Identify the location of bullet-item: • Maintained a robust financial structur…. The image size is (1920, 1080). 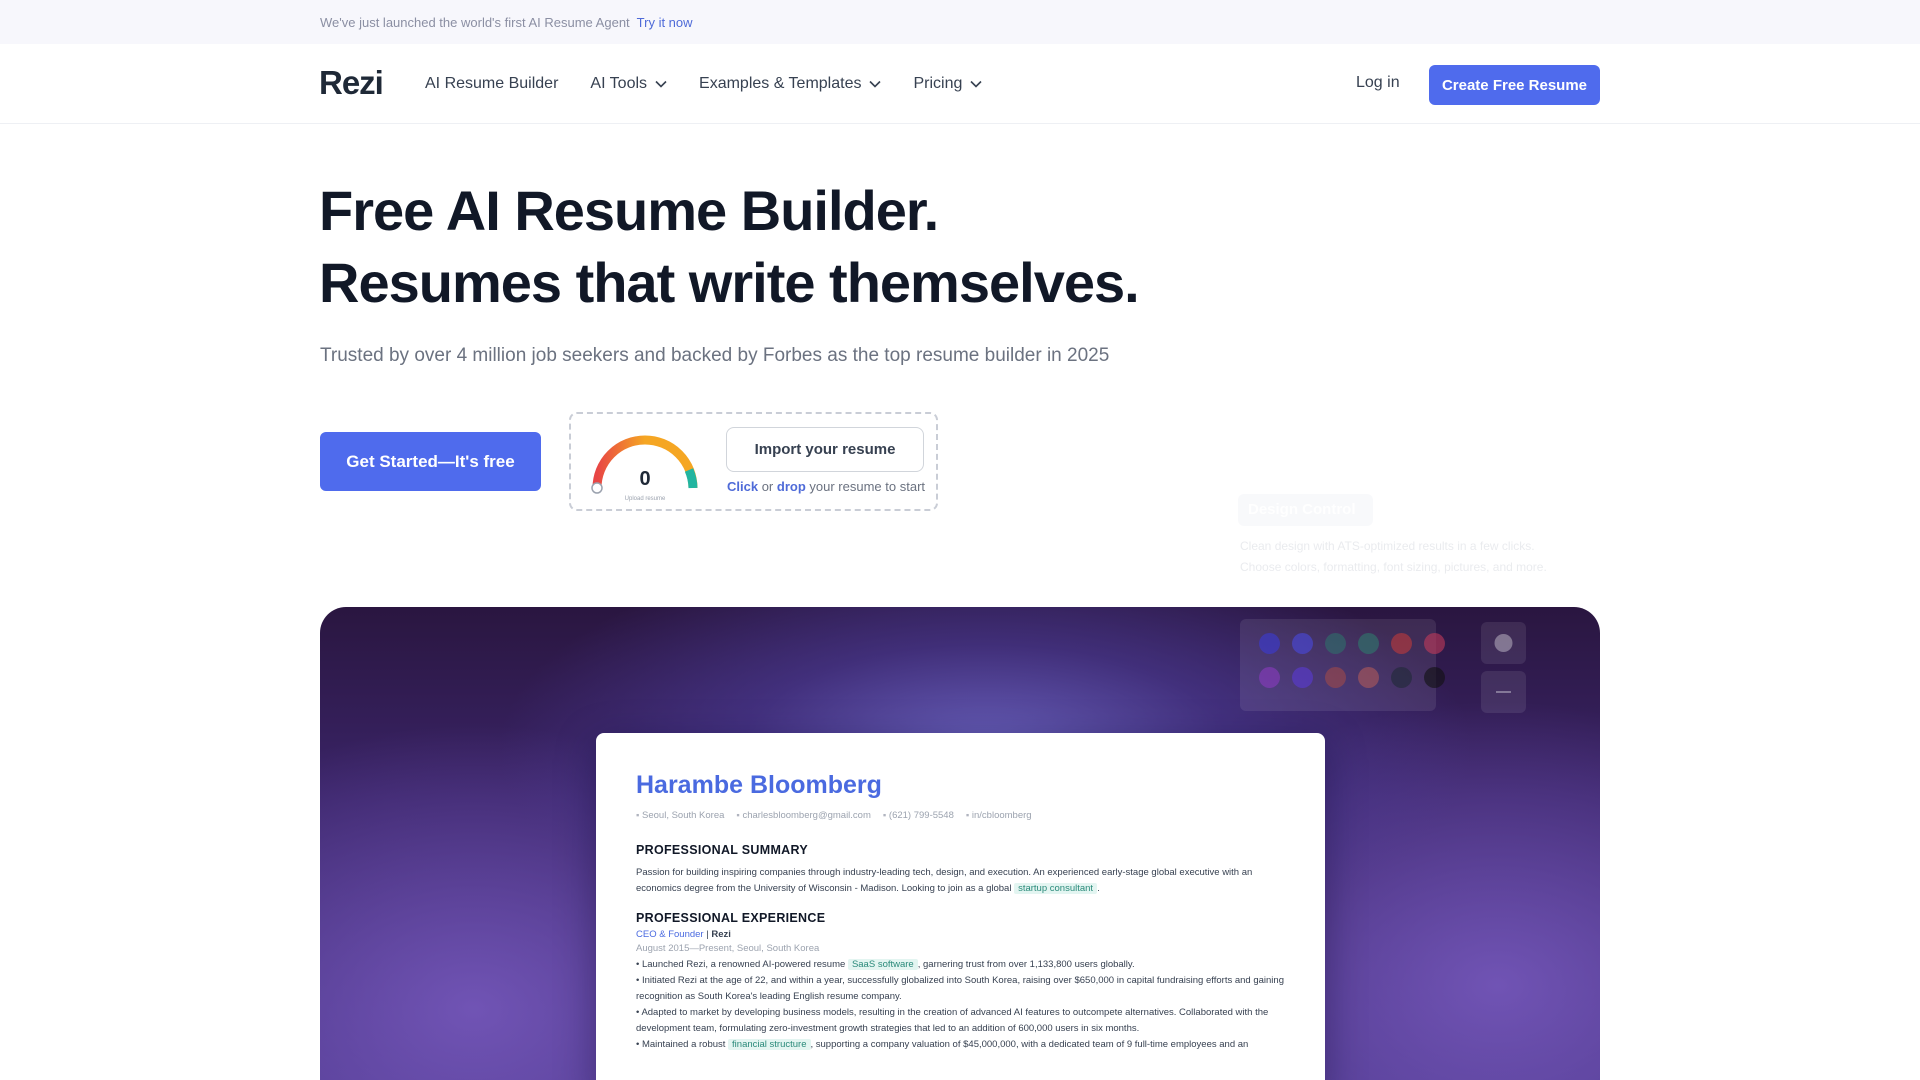
(960, 1045).